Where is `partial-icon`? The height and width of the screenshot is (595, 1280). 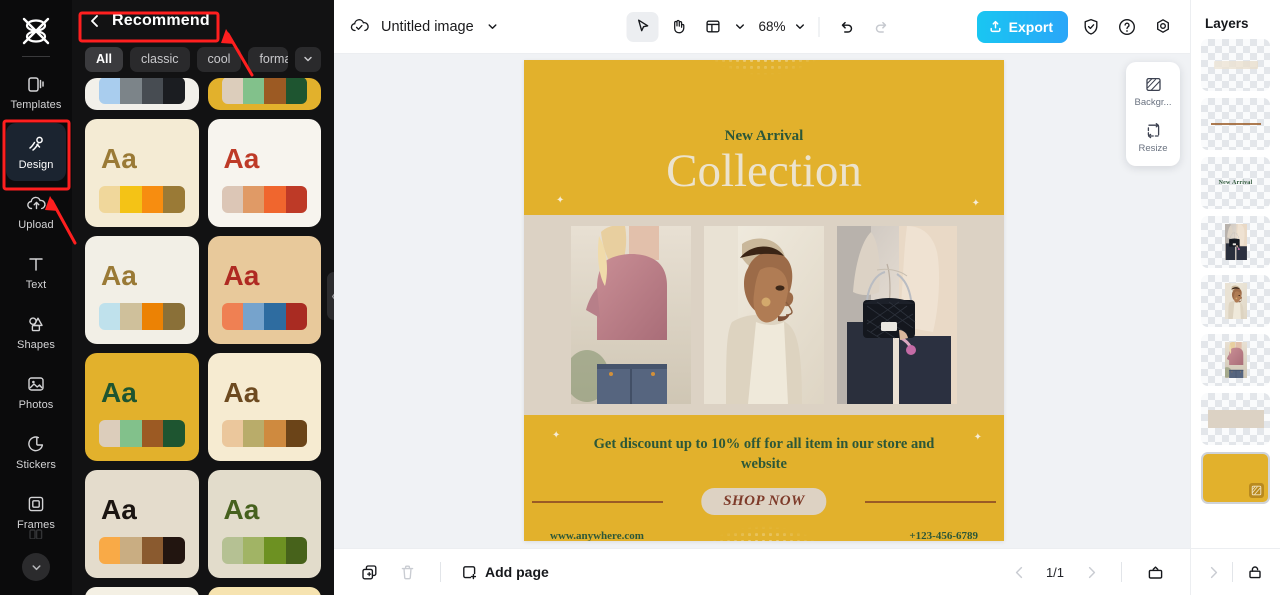
partial-icon is located at coordinates (36, 533).